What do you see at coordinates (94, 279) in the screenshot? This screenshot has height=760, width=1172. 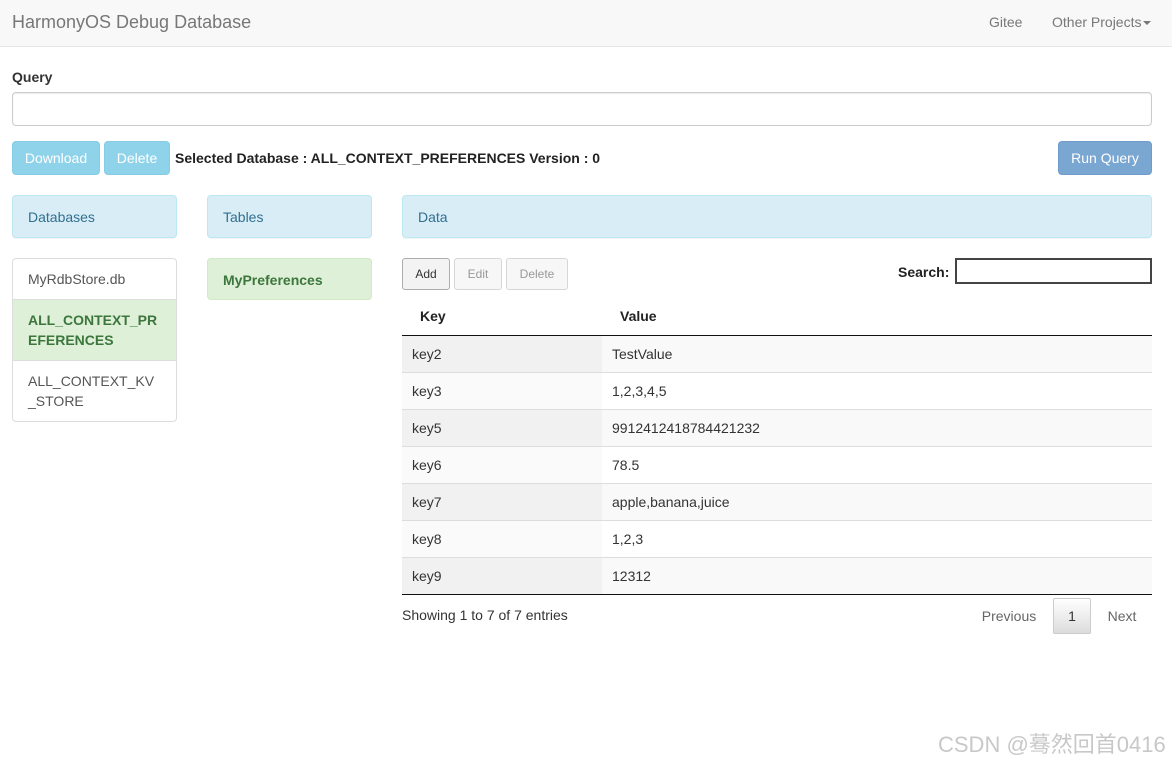 I see `database-item: MyRdbStore.db` at bounding box center [94, 279].